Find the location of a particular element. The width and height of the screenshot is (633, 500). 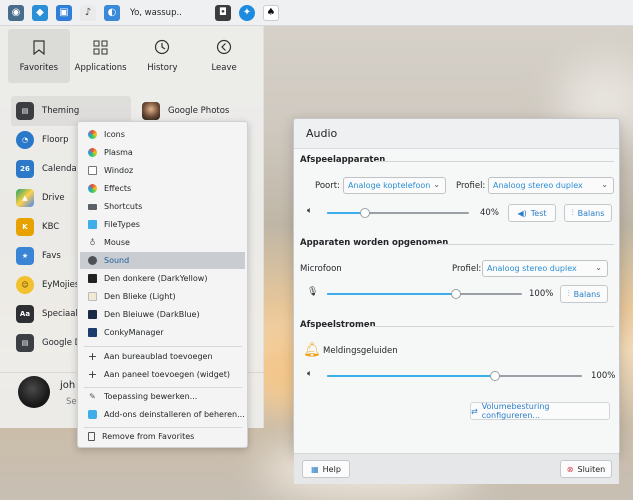

menu-item-label: Den Bleiuwe (DarkBlue) is located at coordinates (152, 314).